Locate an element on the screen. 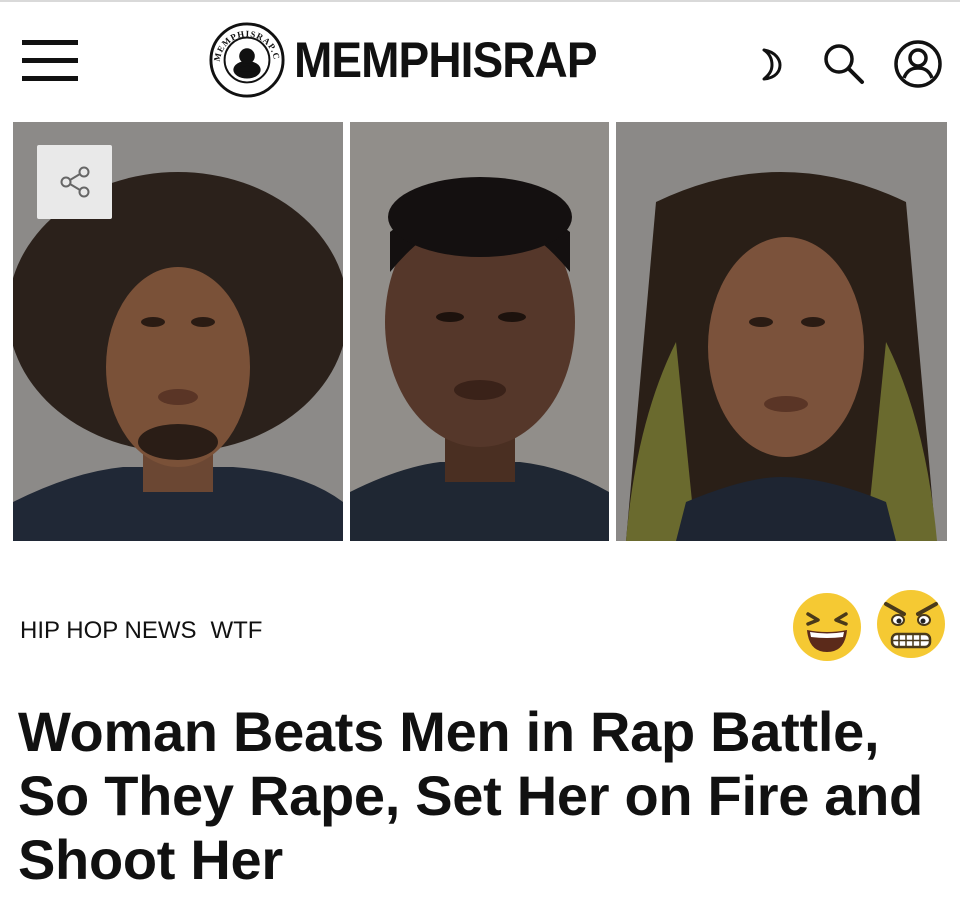 This screenshot has width=960, height=906. category-list: HIP HOP NEWS WTF is located at coordinates (141, 631).